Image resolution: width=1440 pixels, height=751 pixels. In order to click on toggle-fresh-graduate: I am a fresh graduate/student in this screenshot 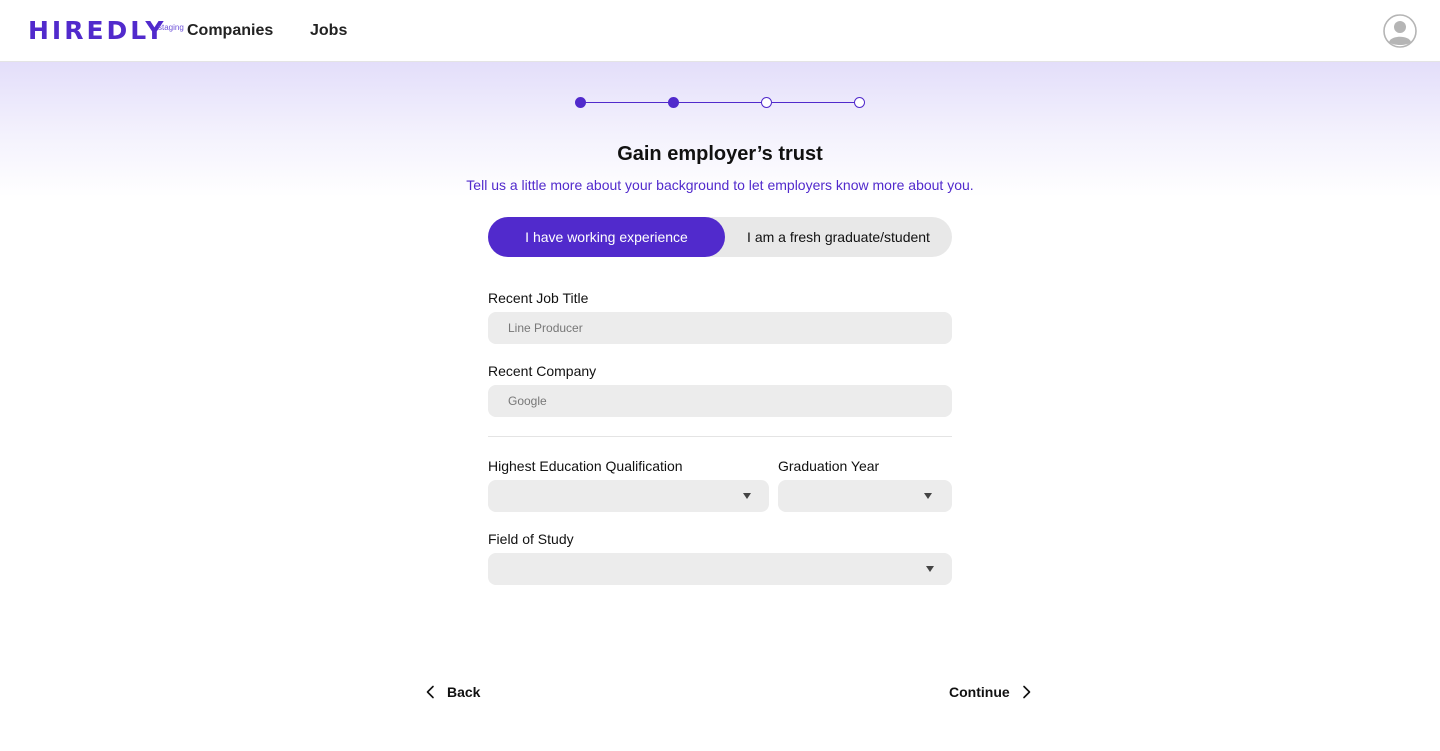, I will do `click(838, 237)`.